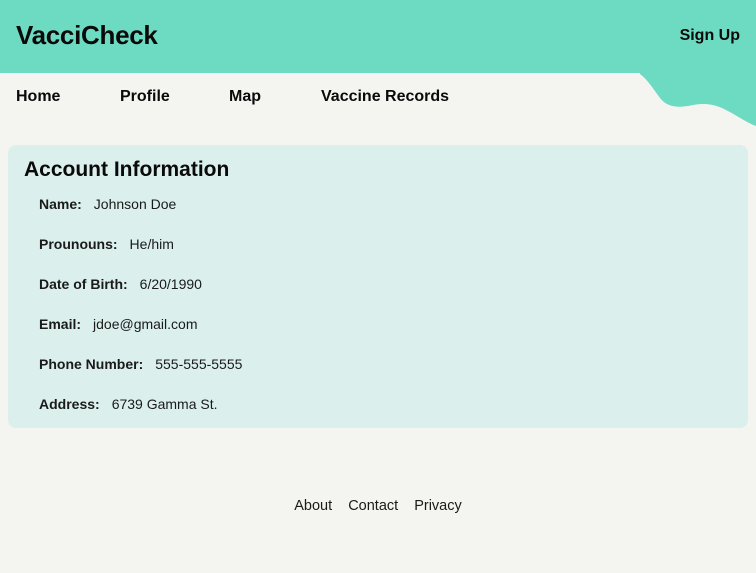 The image size is (756, 573). What do you see at coordinates (145, 324) in the screenshot?
I see `field-value: jdoe@gmail.com` at bounding box center [145, 324].